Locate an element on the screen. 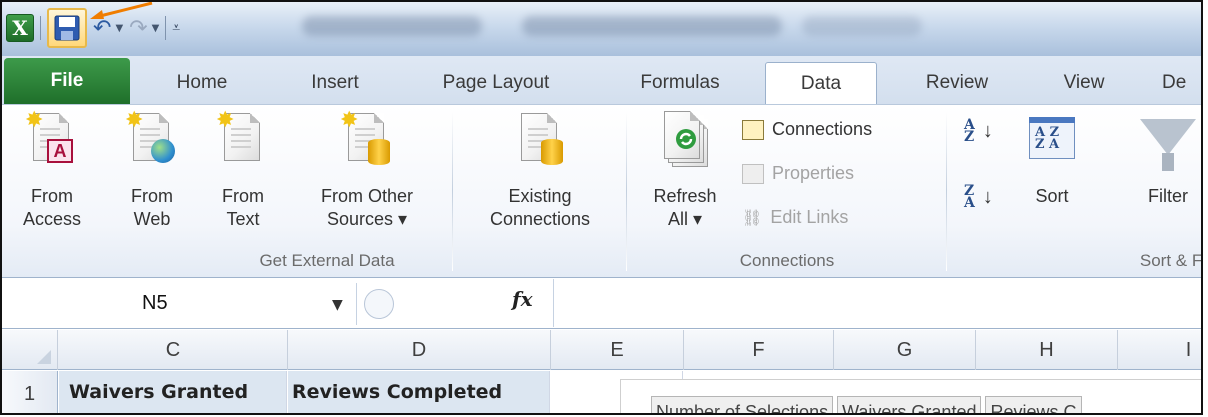 This screenshot has height=417, width=1208. formula-bar: N5 ▼ fx is located at coordinates (601, 304).